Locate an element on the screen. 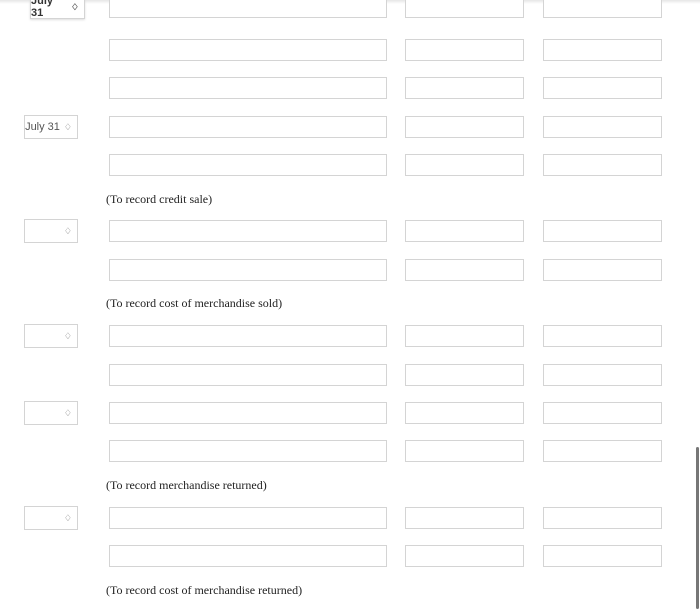 Image resolution: width=700 pixels, height=609 pixels. entry-note: (To record credit sale) is located at coordinates (159, 199).